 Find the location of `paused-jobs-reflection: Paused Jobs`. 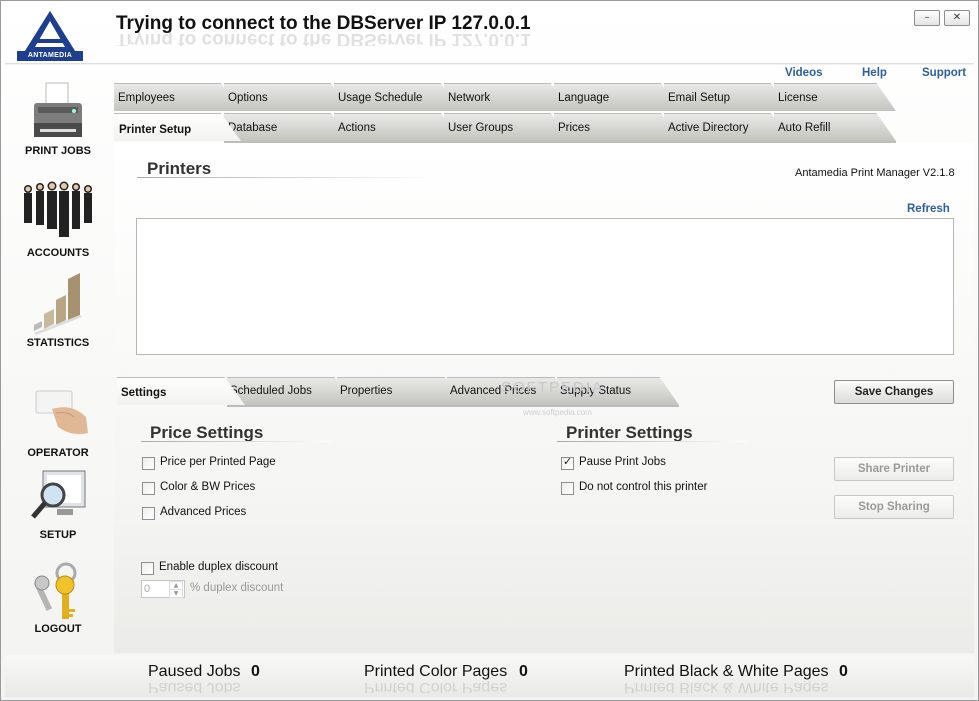

paused-jobs-reflection: Paused Jobs is located at coordinates (194, 687).